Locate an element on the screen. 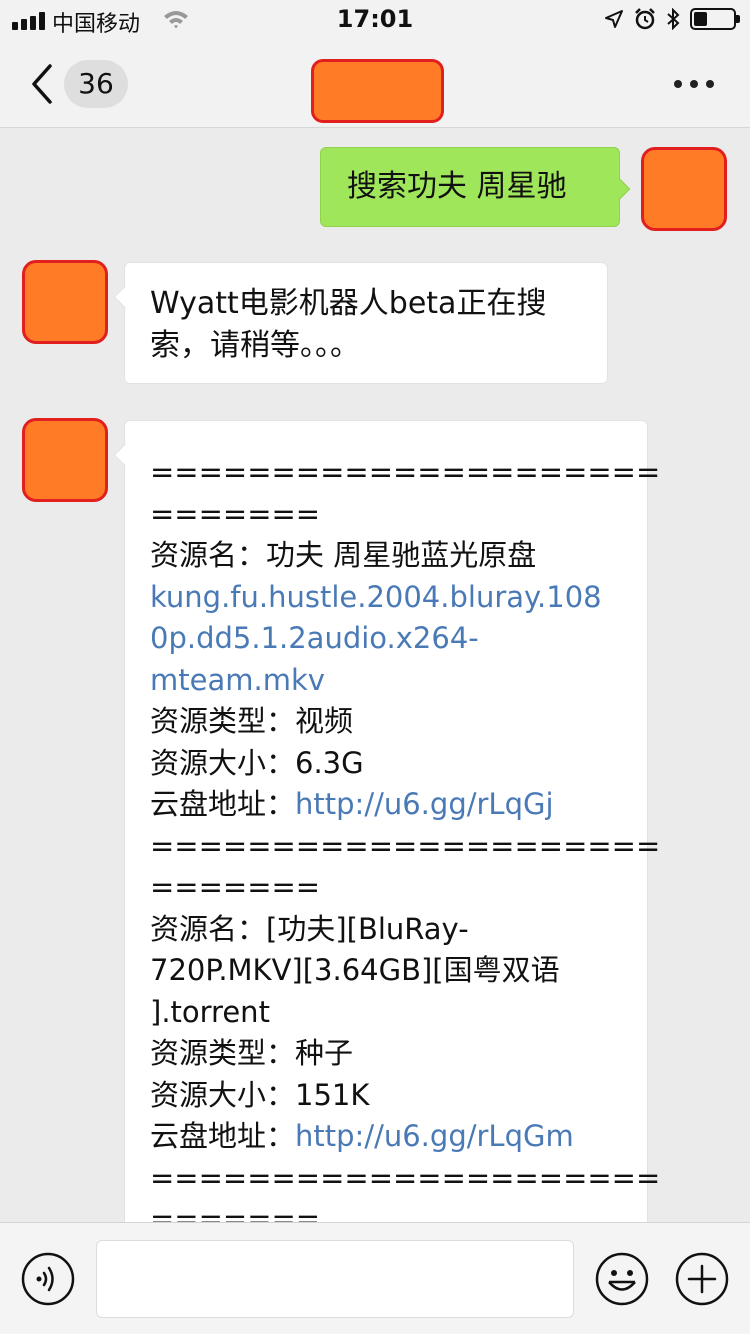 The width and height of the screenshot is (750, 1334). alarm-icon is located at coordinates (645, 19).